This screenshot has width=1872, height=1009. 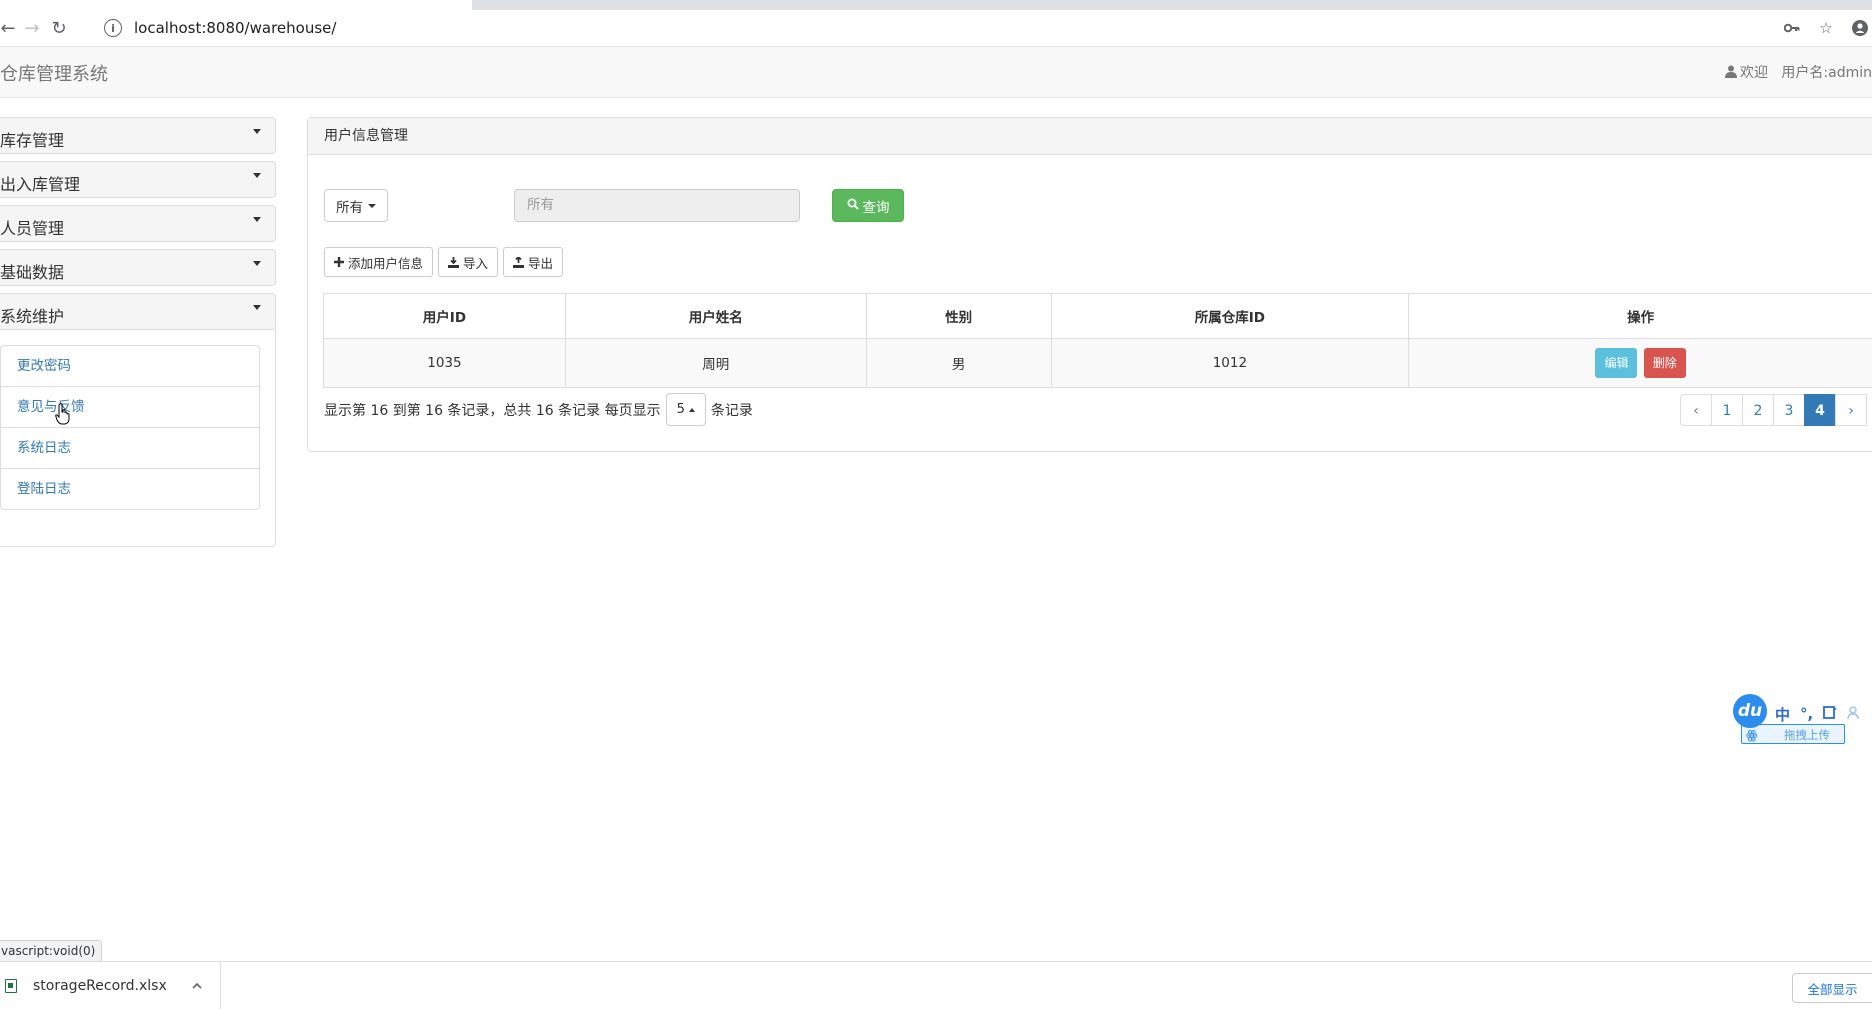 What do you see at coordinates (692, 410) in the screenshot?
I see `caret-up-icon` at bounding box center [692, 410].